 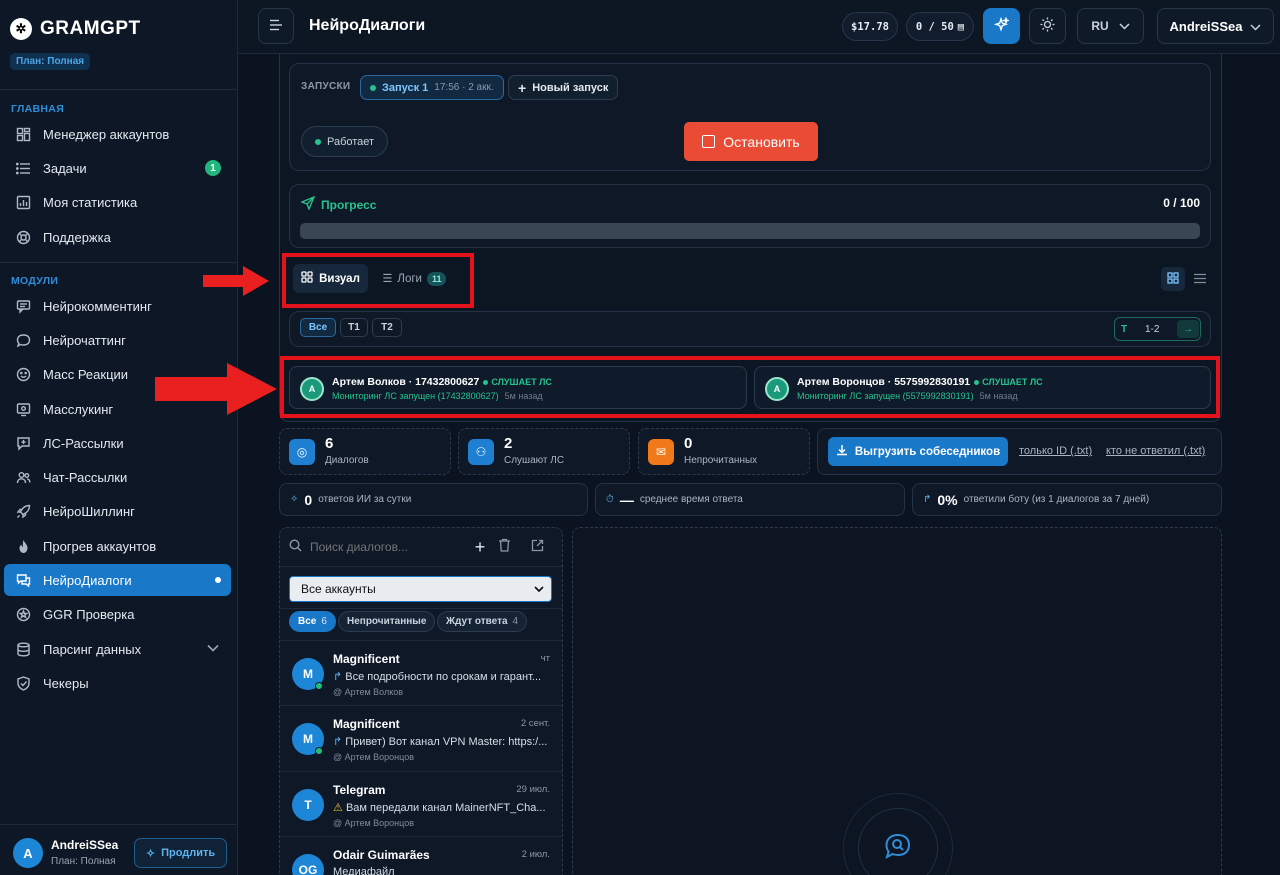 I want to click on sparkle-icon, so click(x=1002, y=25).